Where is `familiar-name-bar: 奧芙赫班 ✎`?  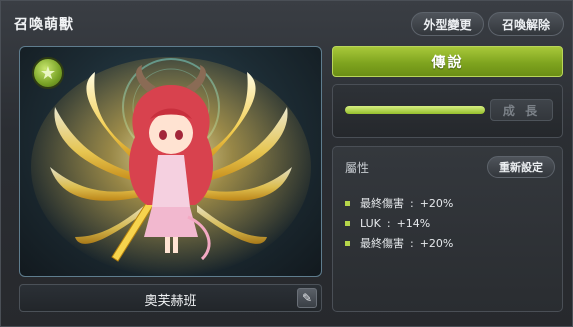 familiar-name-bar: 奧芙赫班 ✎ is located at coordinates (170, 298).